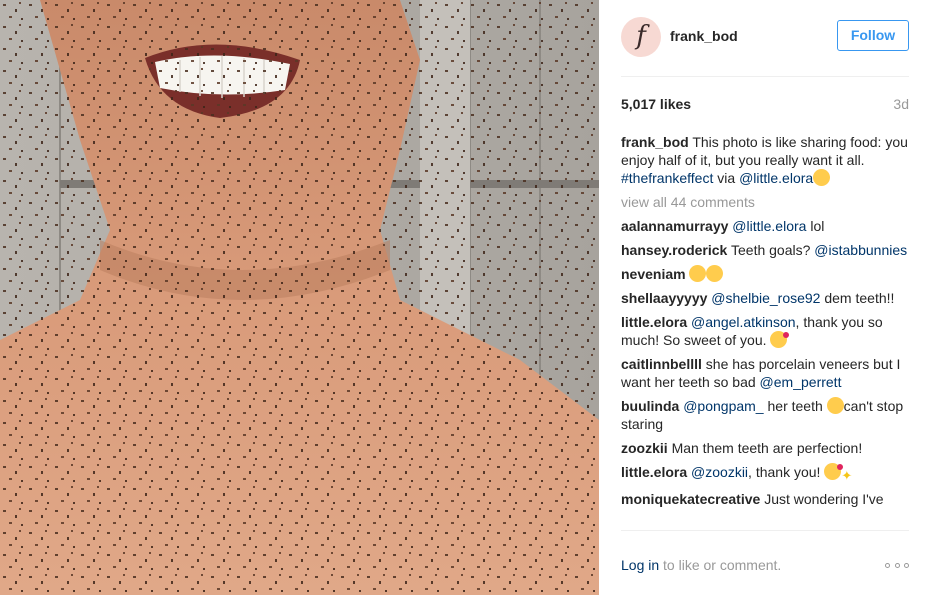 Image resolution: width=930 pixels, height=595 pixels. What do you see at coordinates (859, 298) in the screenshot?
I see `comment-text: dem teeth!!` at bounding box center [859, 298].